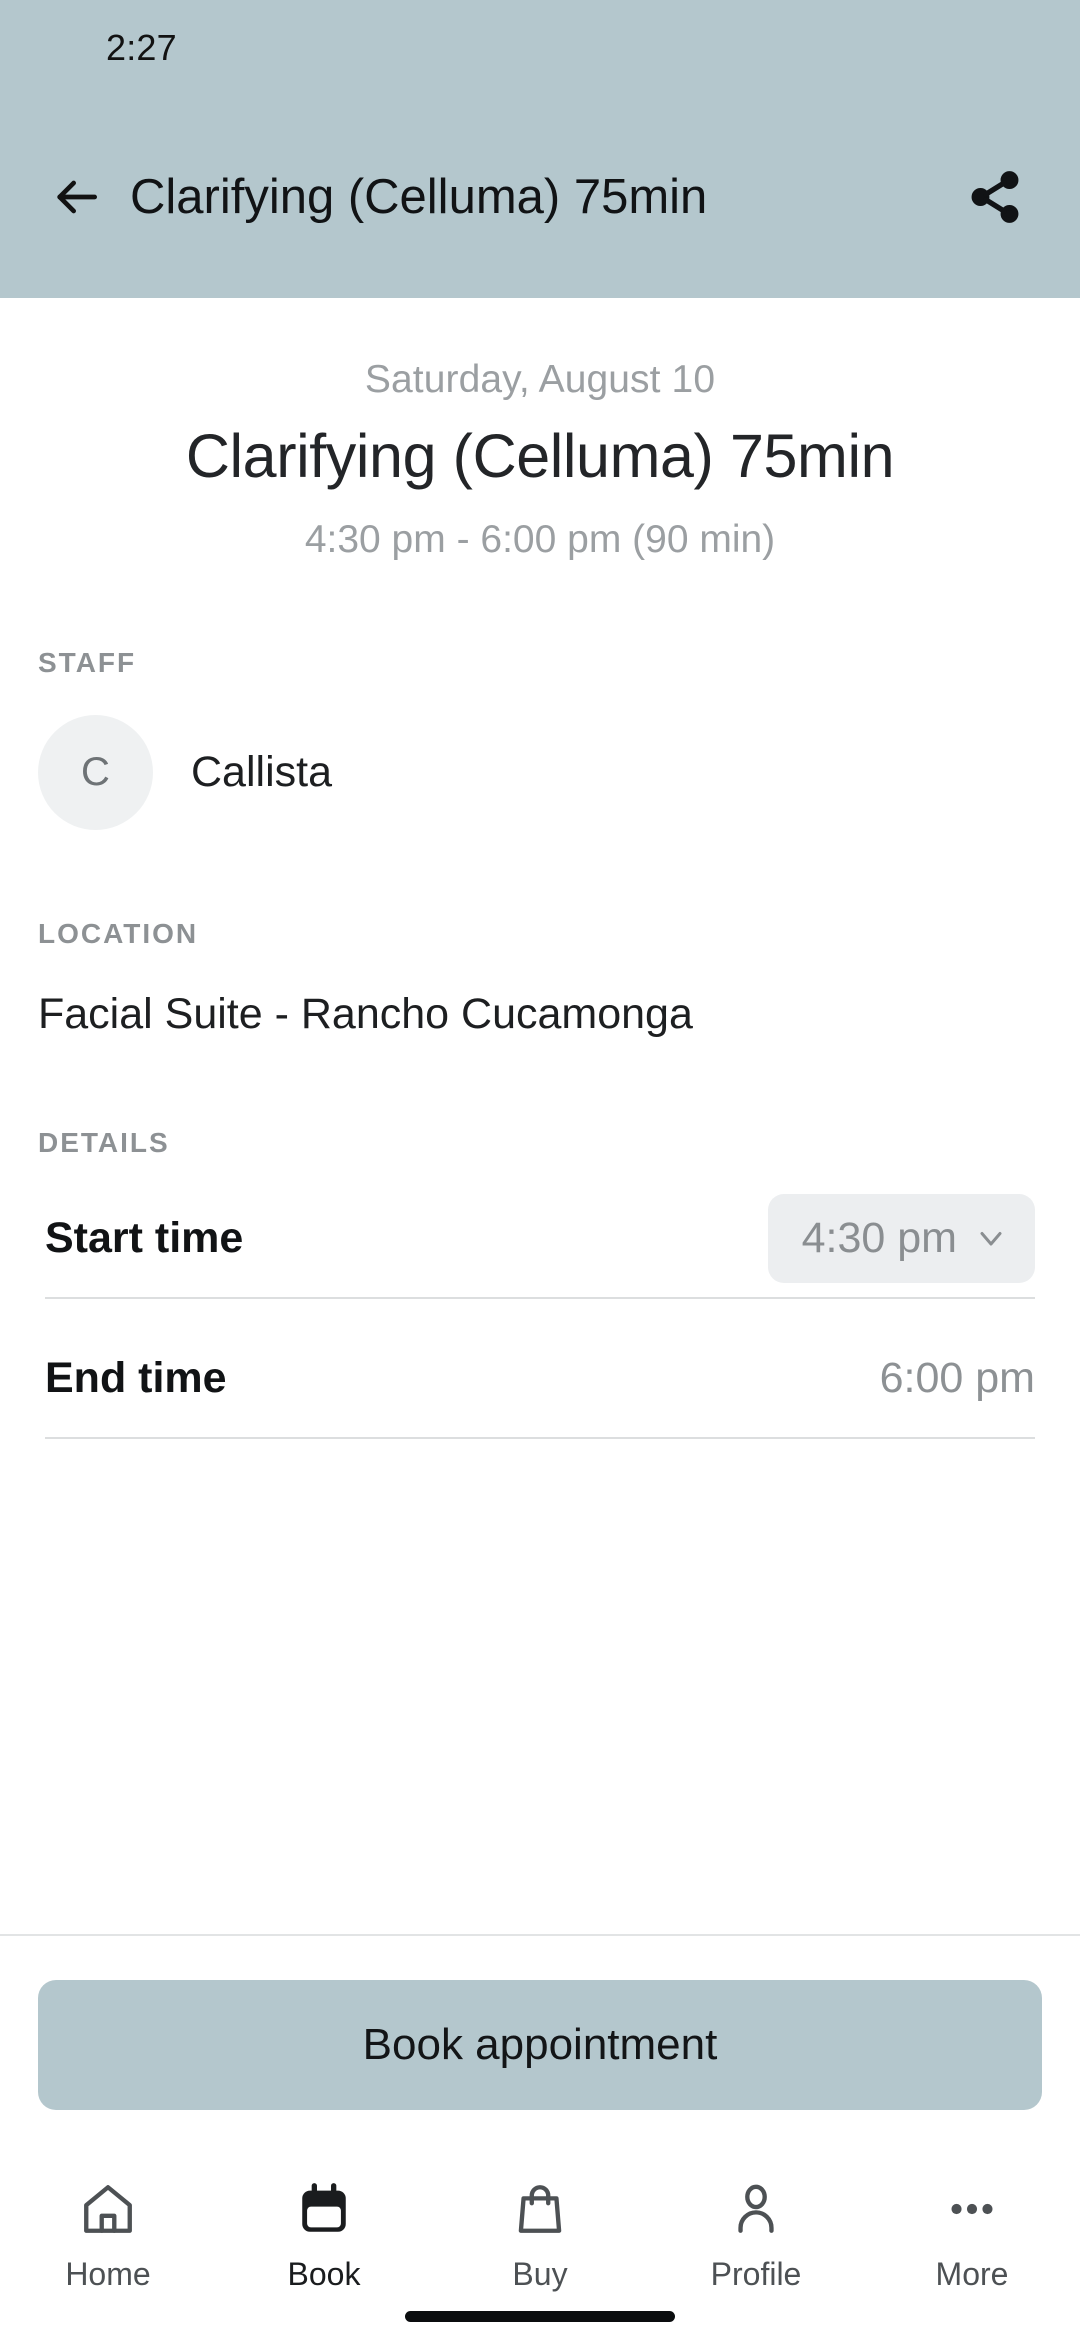  I want to click on app-bar-title: Clarifying (Celluma) 75min, so click(419, 197).